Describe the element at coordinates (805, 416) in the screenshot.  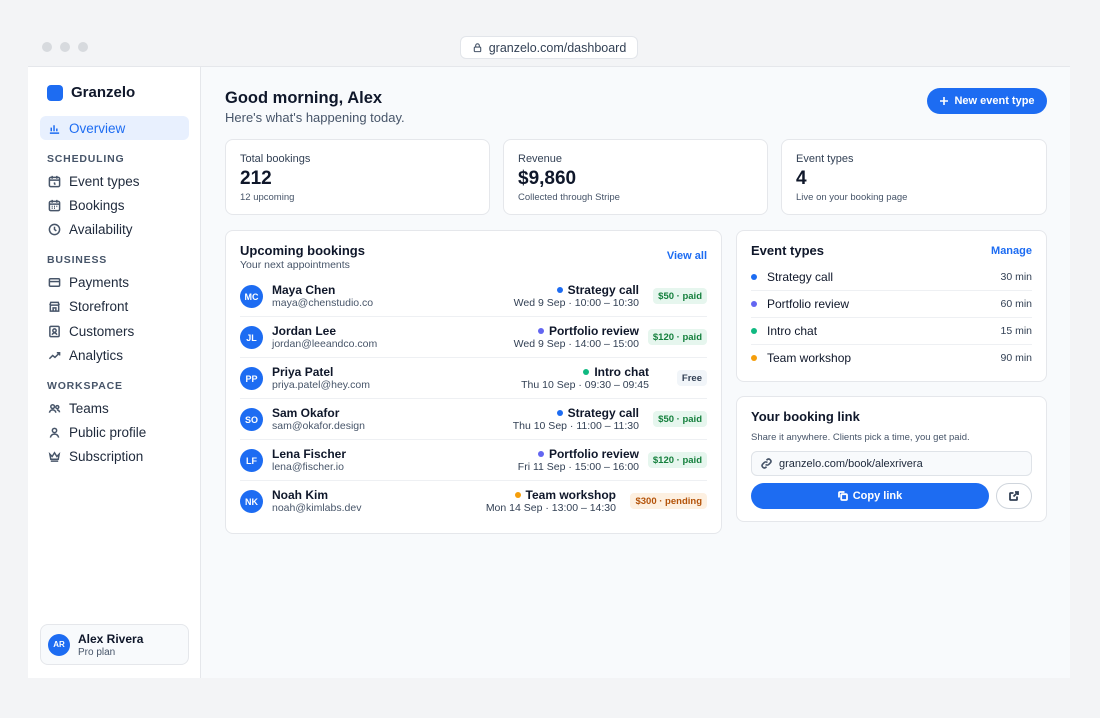
I see `card-title: Your booking link` at that location.